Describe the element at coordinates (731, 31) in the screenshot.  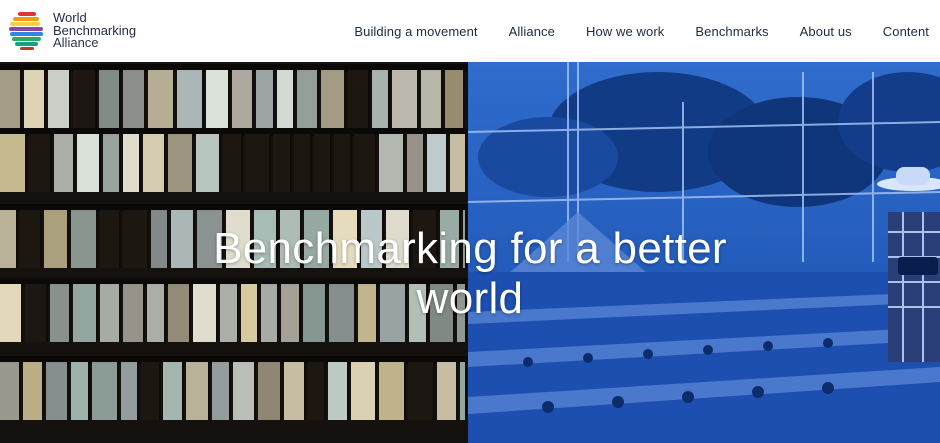
I see `nav-benchmarks: Benchmarks` at that location.